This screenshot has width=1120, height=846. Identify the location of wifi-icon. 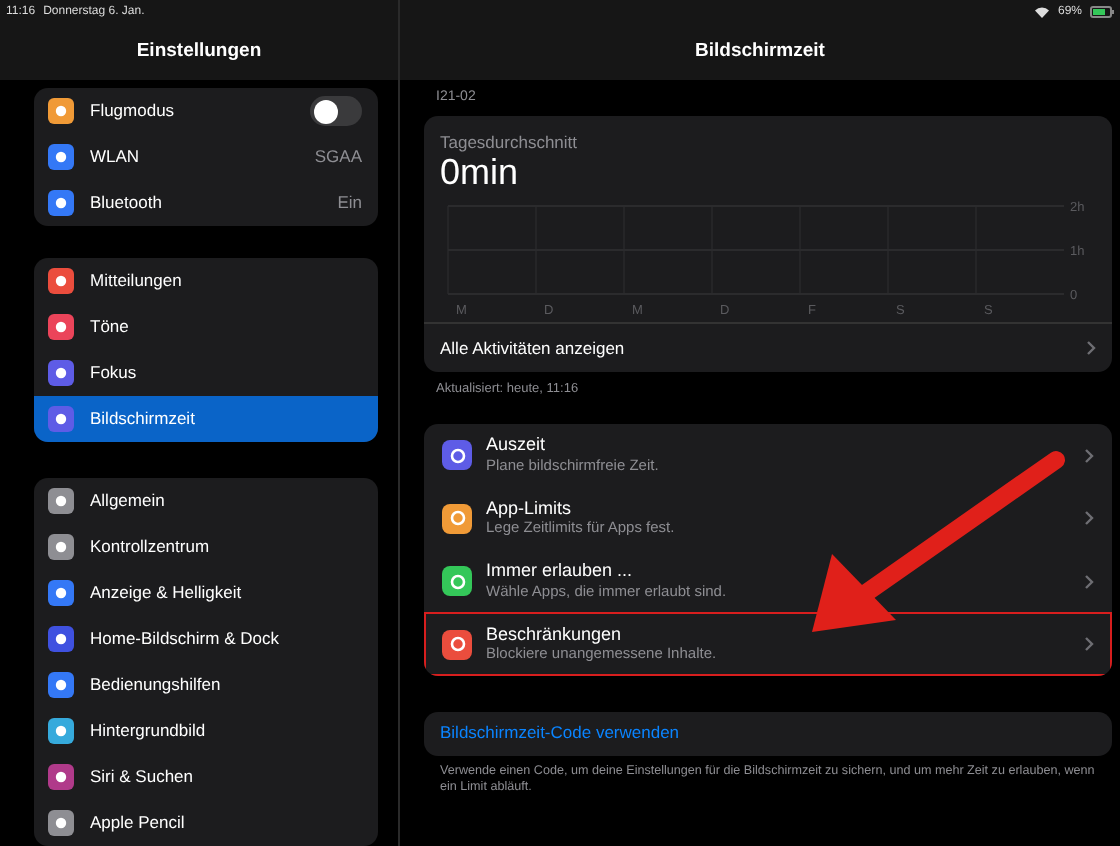
(1041, 12).